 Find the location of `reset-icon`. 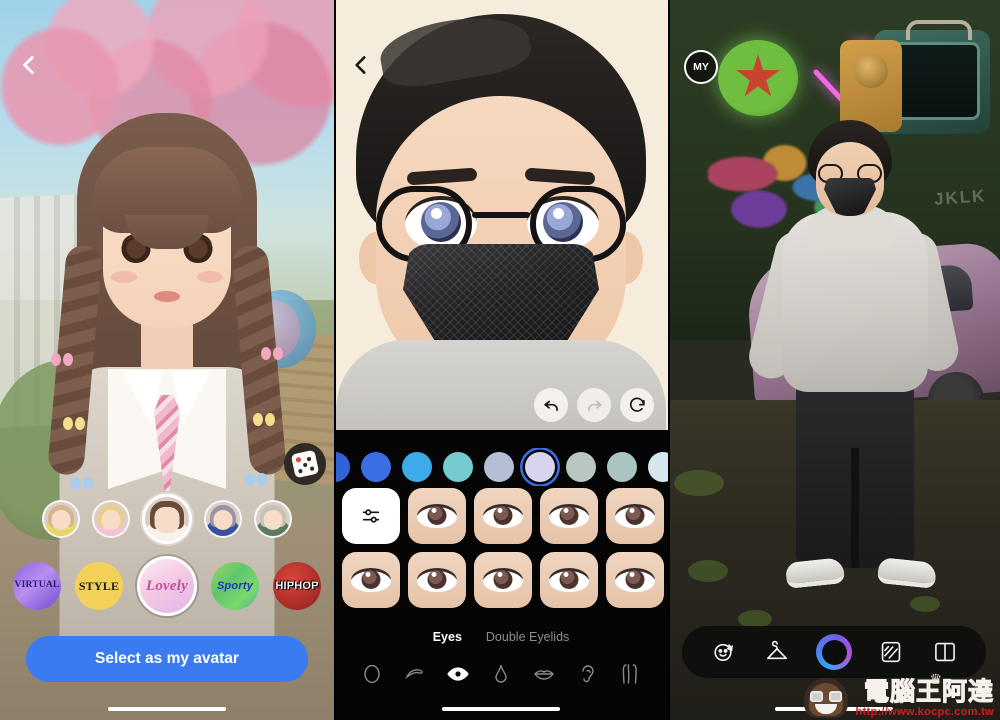

reset-icon is located at coordinates (637, 404).